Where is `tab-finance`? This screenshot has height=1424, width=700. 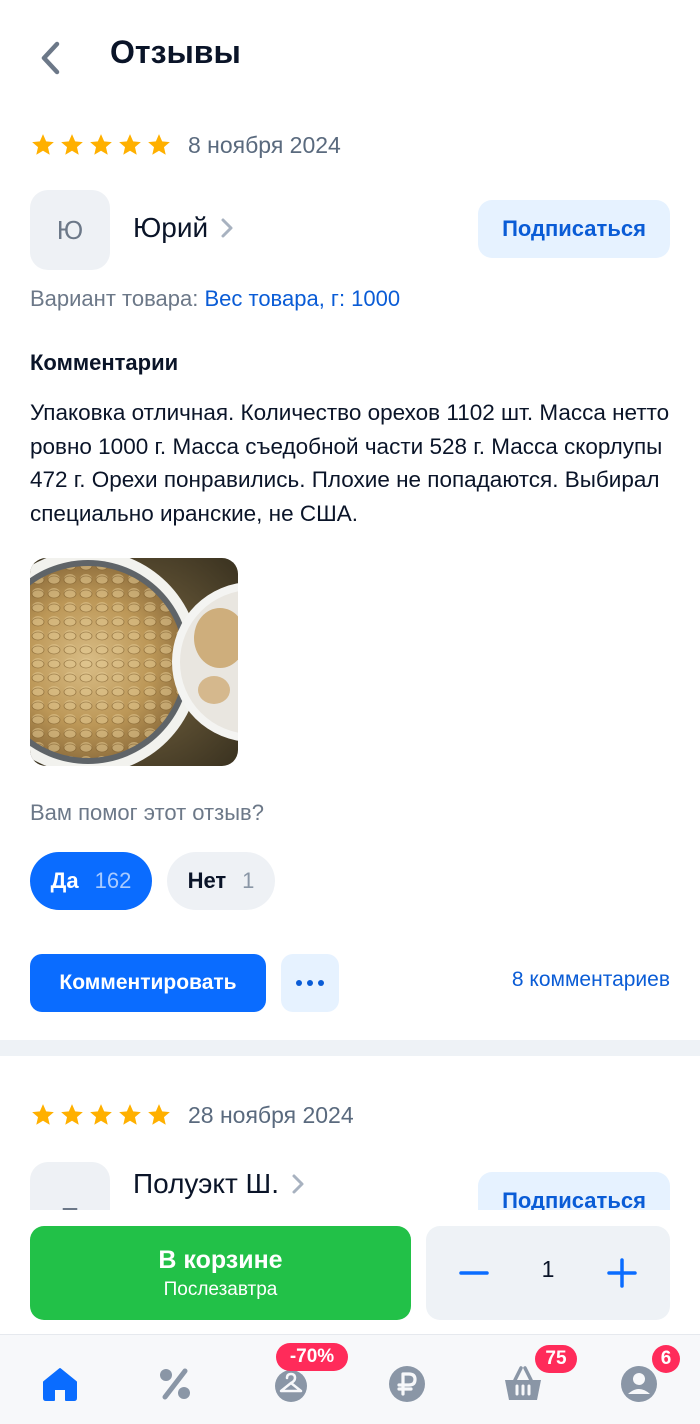
tab-finance is located at coordinates (407, 1384).